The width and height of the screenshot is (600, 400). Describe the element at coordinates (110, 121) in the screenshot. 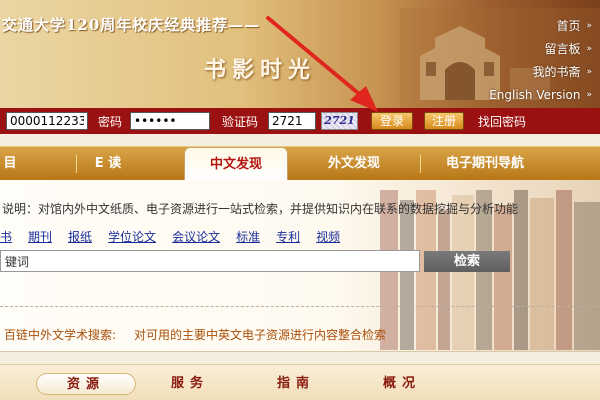

I see `password-label: 密码` at that location.